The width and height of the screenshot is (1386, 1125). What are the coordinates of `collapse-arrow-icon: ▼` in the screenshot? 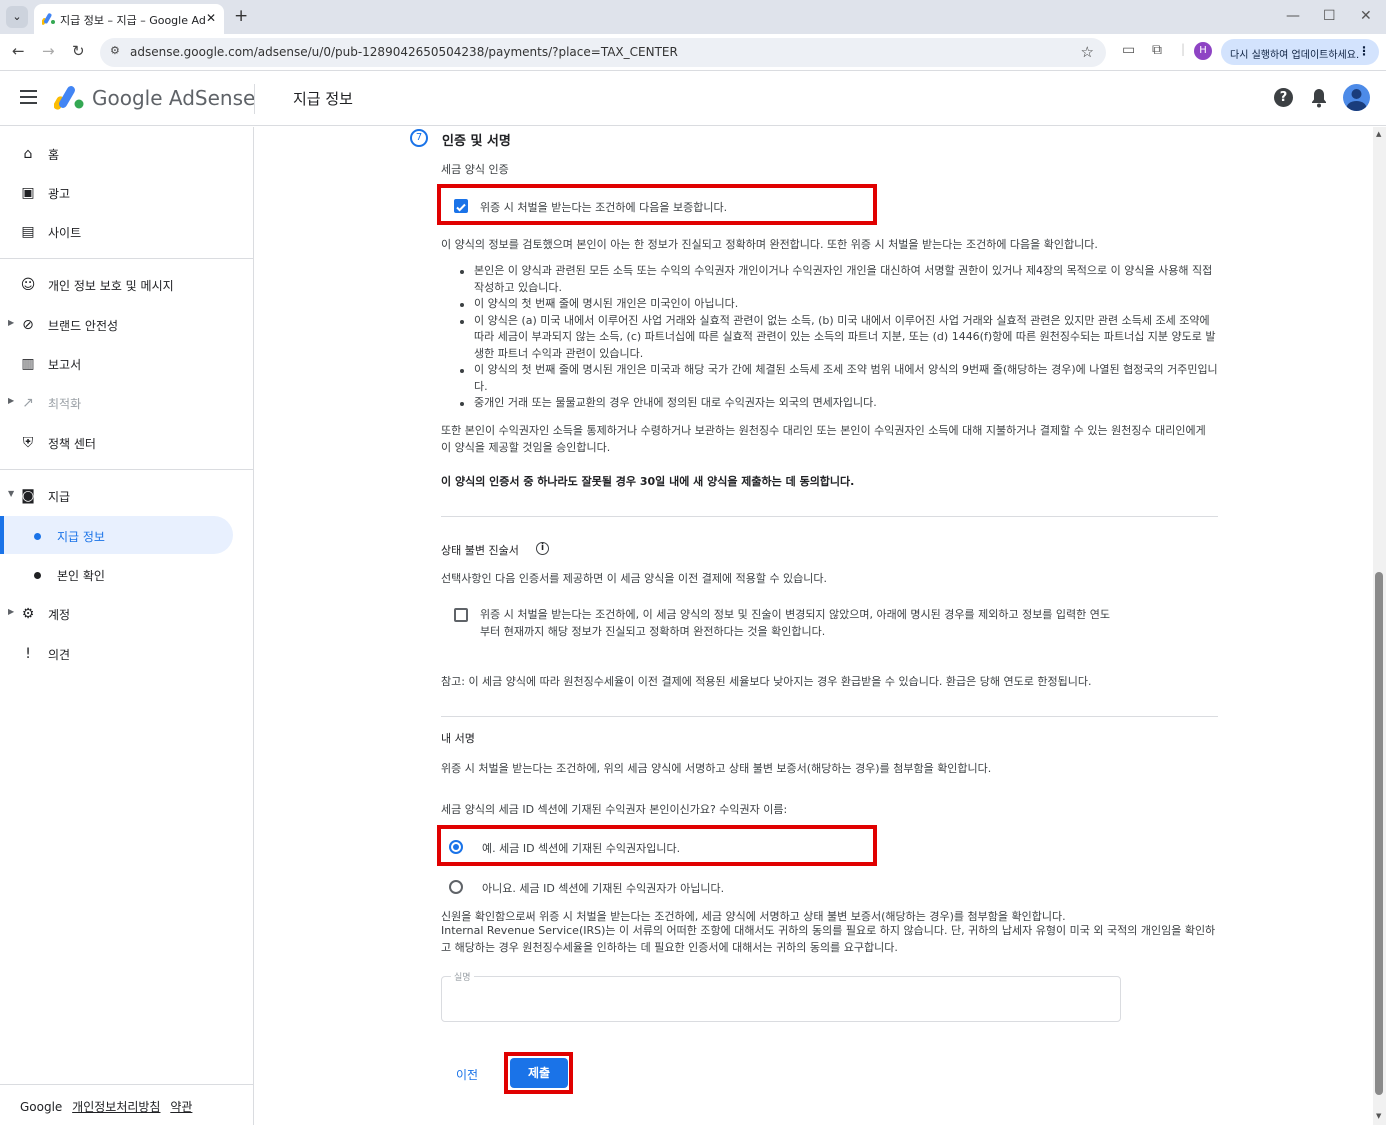 It's located at (11, 493).